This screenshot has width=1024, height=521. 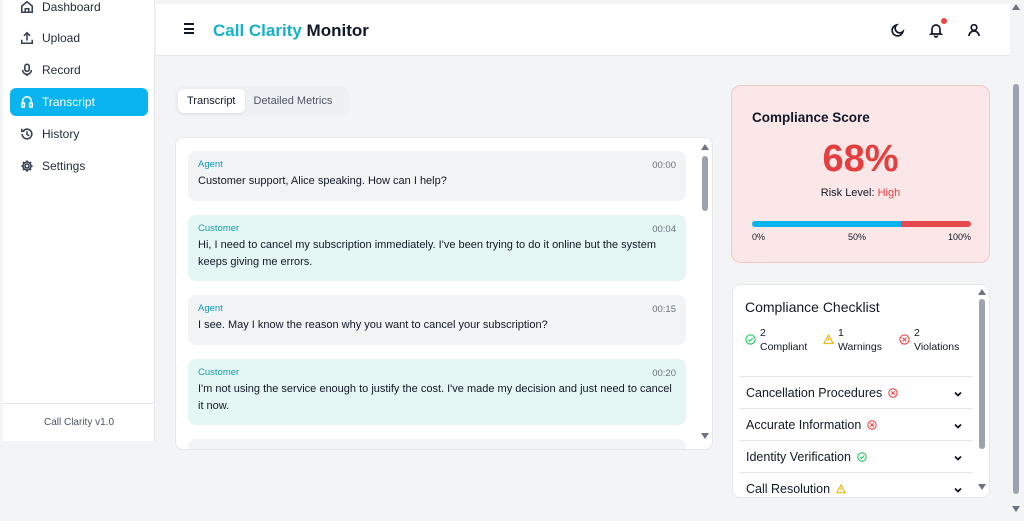 What do you see at coordinates (860, 159) in the screenshot?
I see `score-value: 68%` at bounding box center [860, 159].